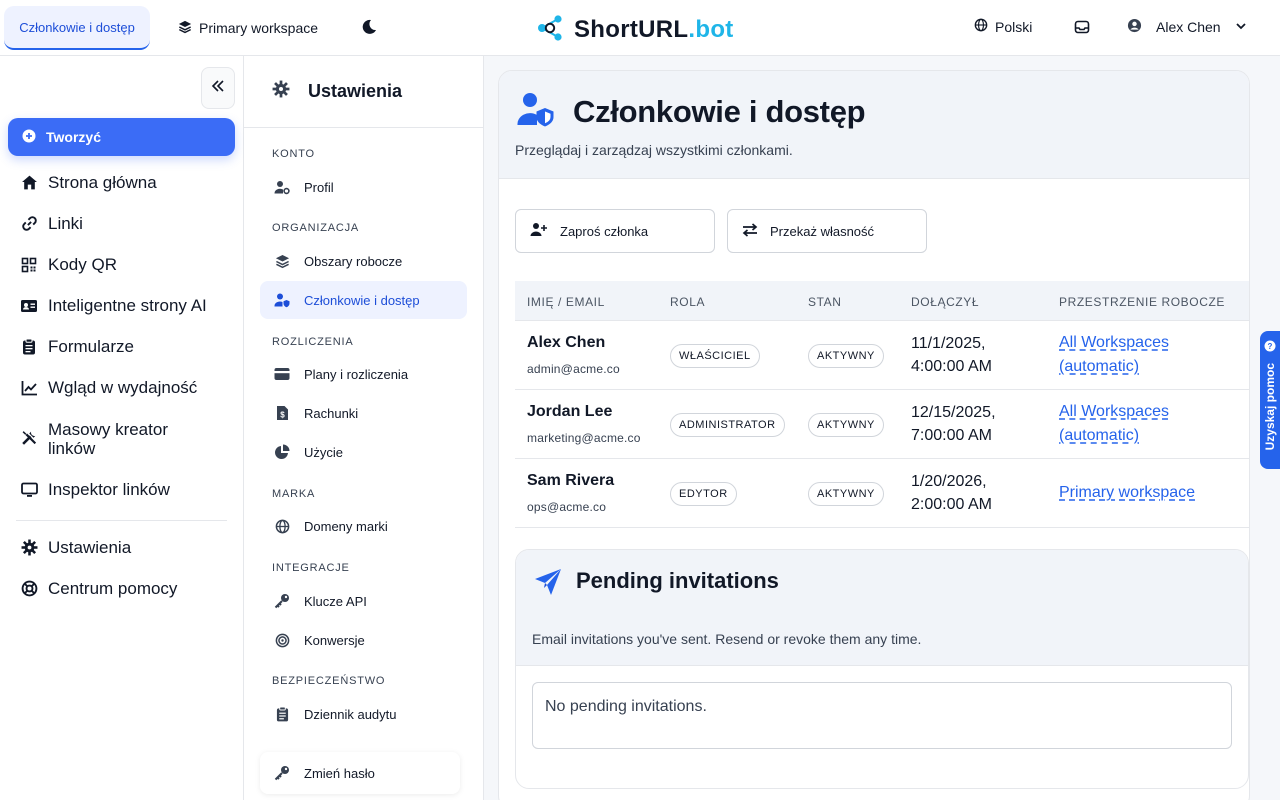 Image resolution: width=1280 pixels, height=800 pixels. What do you see at coordinates (248, 28) in the screenshot?
I see `workspace-switcher: Primary workspace` at bounding box center [248, 28].